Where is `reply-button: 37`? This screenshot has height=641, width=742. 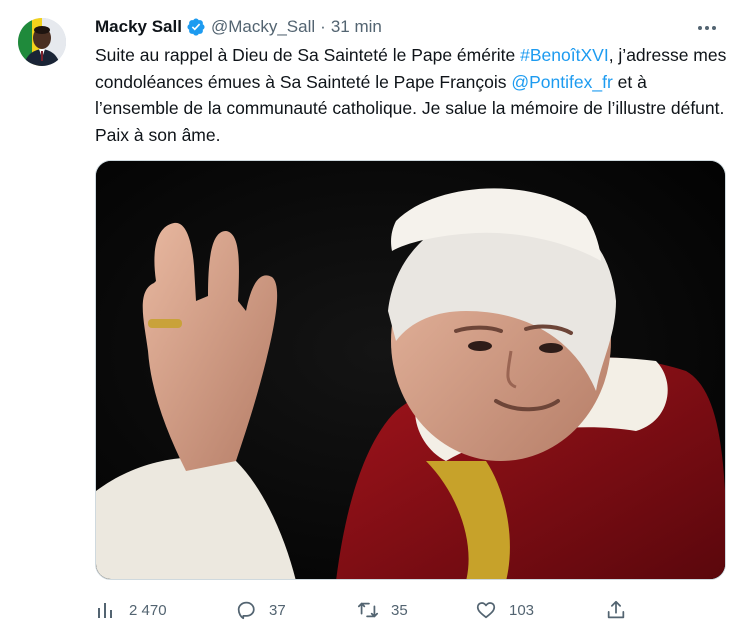
reply-button: 37 is located at coordinates (260, 610).